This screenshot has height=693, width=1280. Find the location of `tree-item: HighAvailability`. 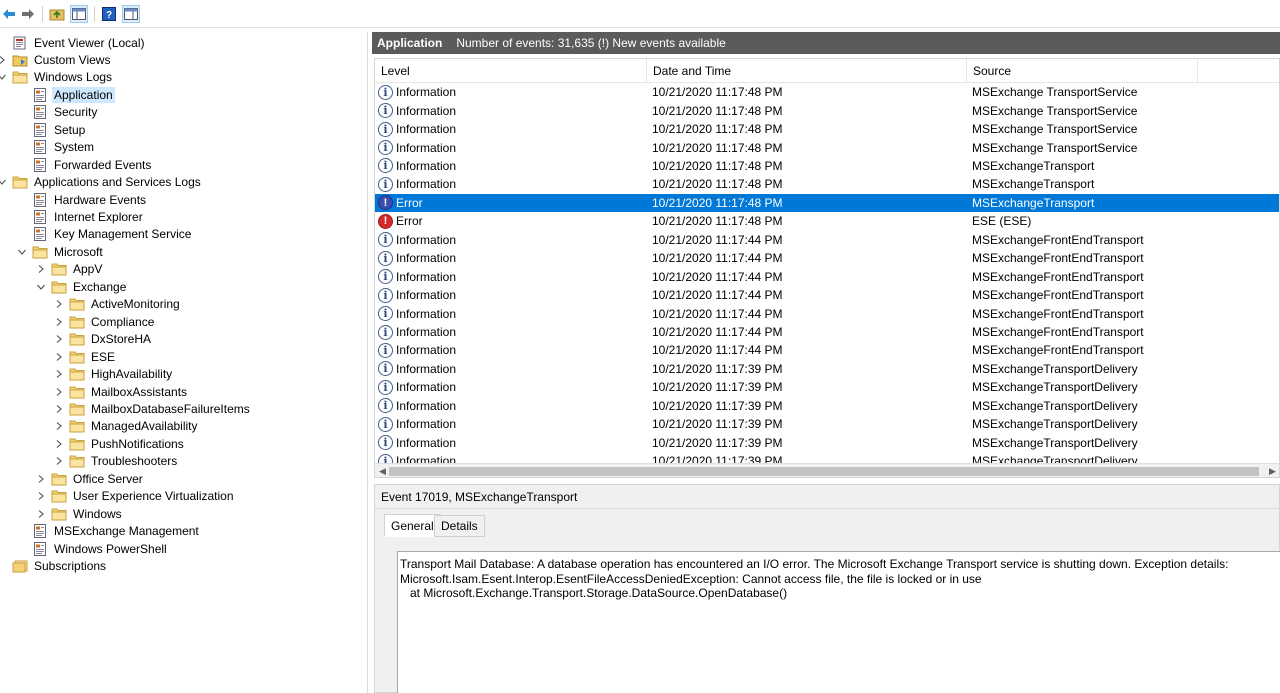

tree-item: HighAvailability is located at coordinates (114, 374).